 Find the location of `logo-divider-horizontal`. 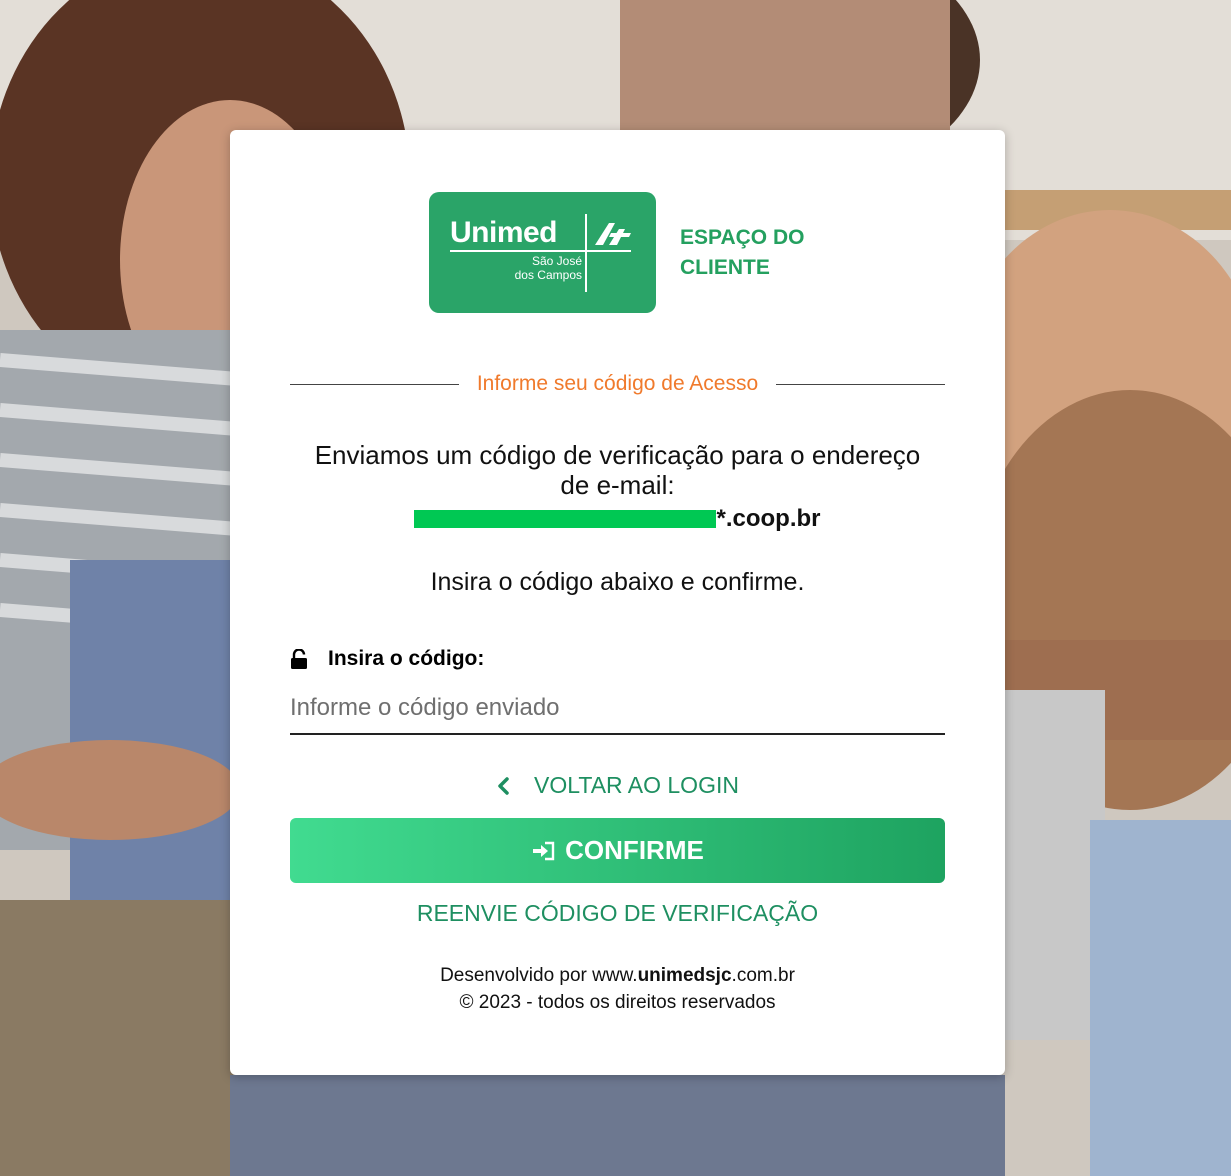

logo-divider-horizontal is located at coordinates (540, 251).